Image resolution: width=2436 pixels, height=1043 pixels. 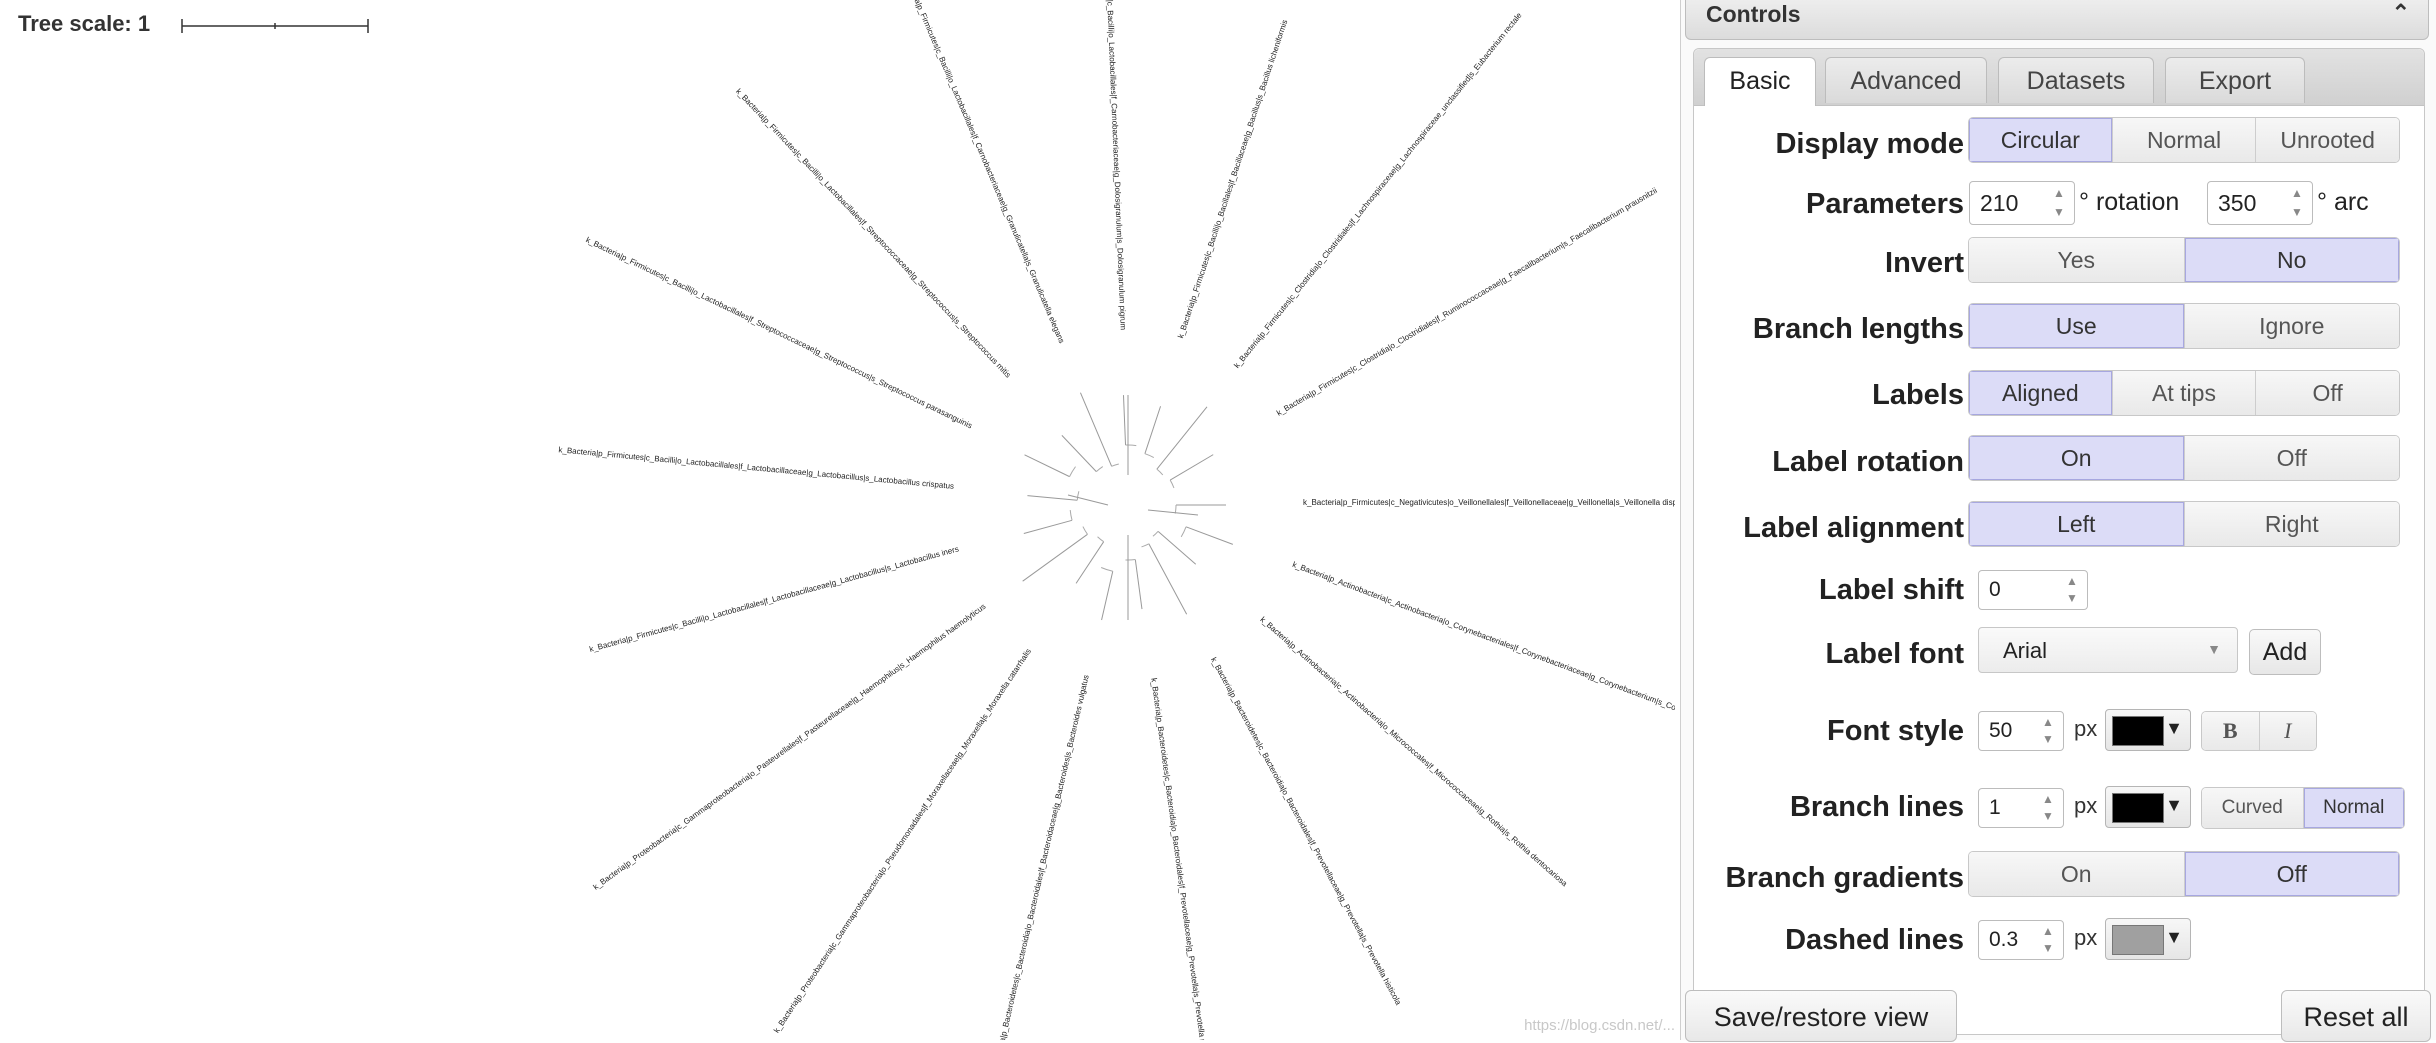 What do you see at coordinates (1906, 80) in the screenshot?
I see `tab-advanced: Advanced` at bounding box center [1906, 80].